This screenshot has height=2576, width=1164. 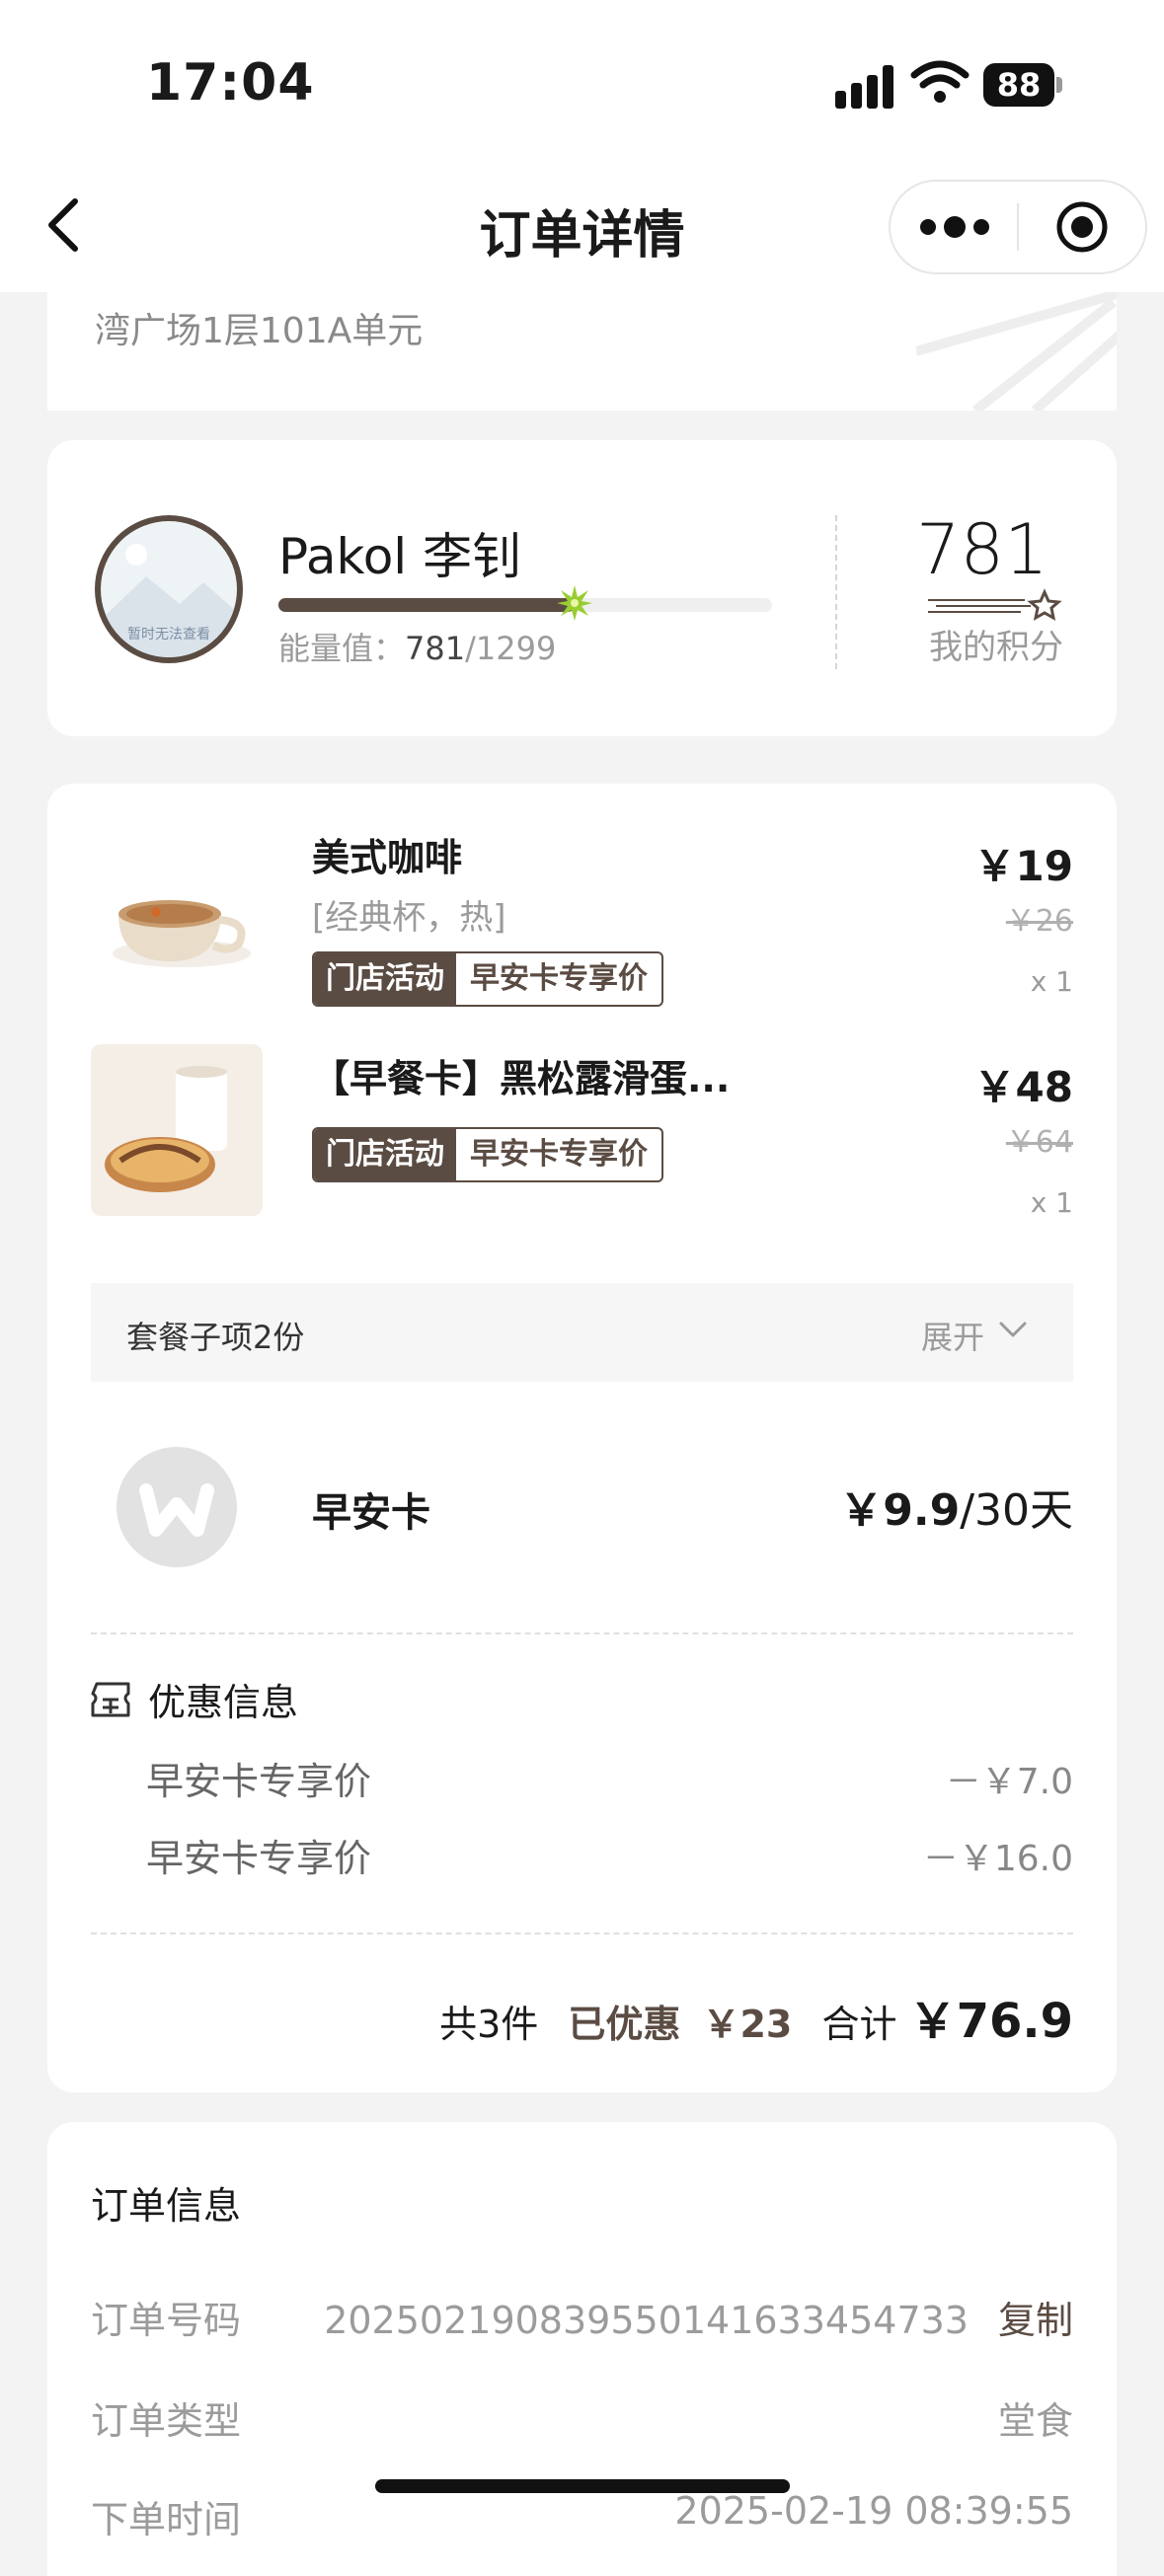 I want to click on avatar: 暂时无法查看, so click(x=169, y=589).